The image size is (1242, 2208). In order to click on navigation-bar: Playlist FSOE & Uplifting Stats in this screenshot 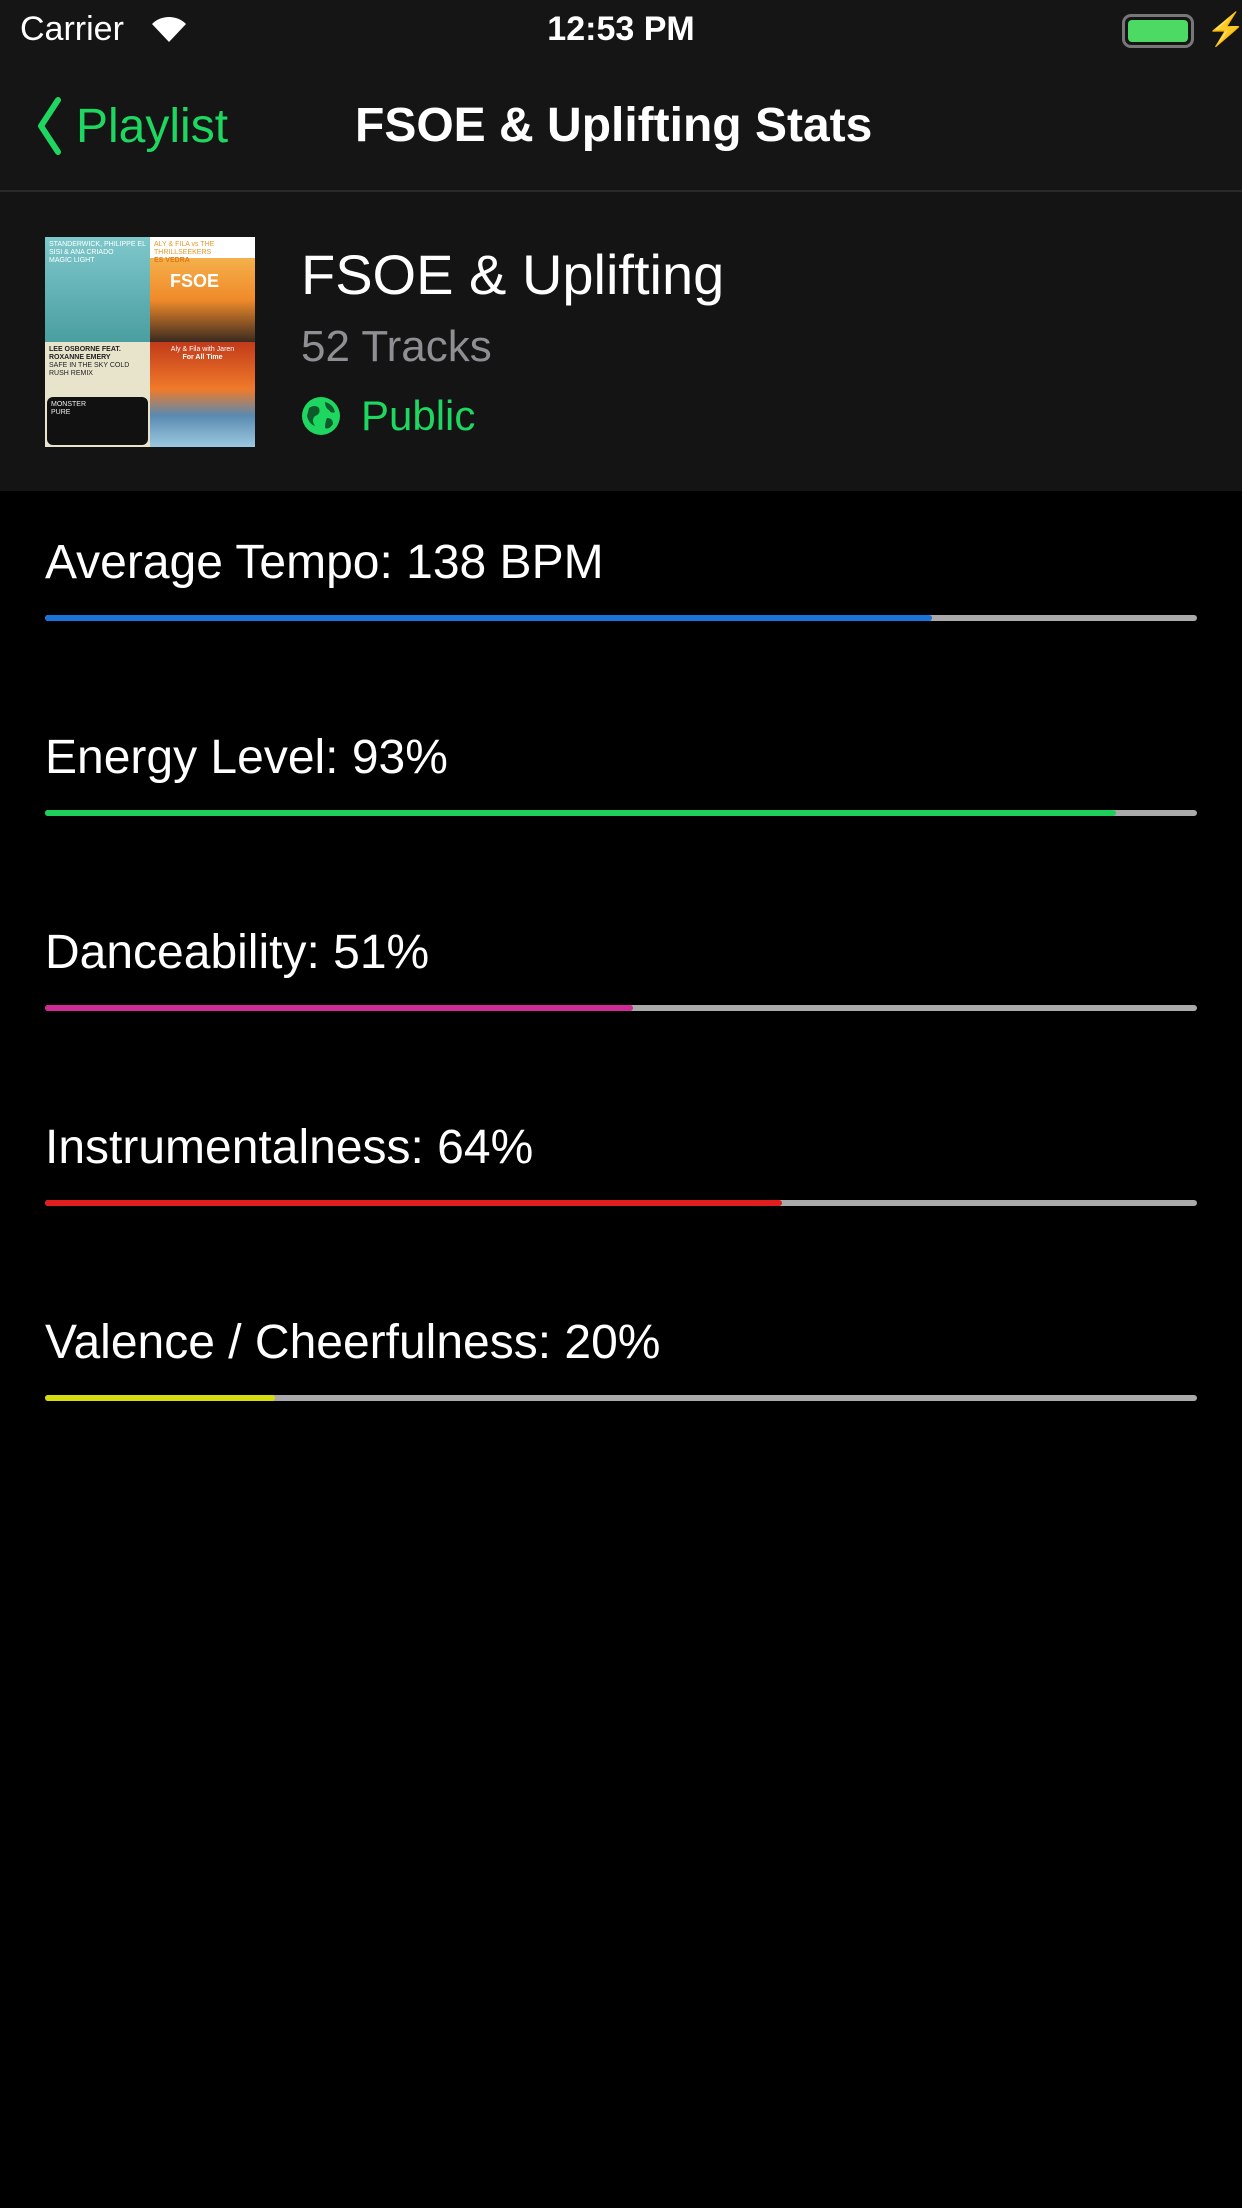, I will do `click(621, 127)`.